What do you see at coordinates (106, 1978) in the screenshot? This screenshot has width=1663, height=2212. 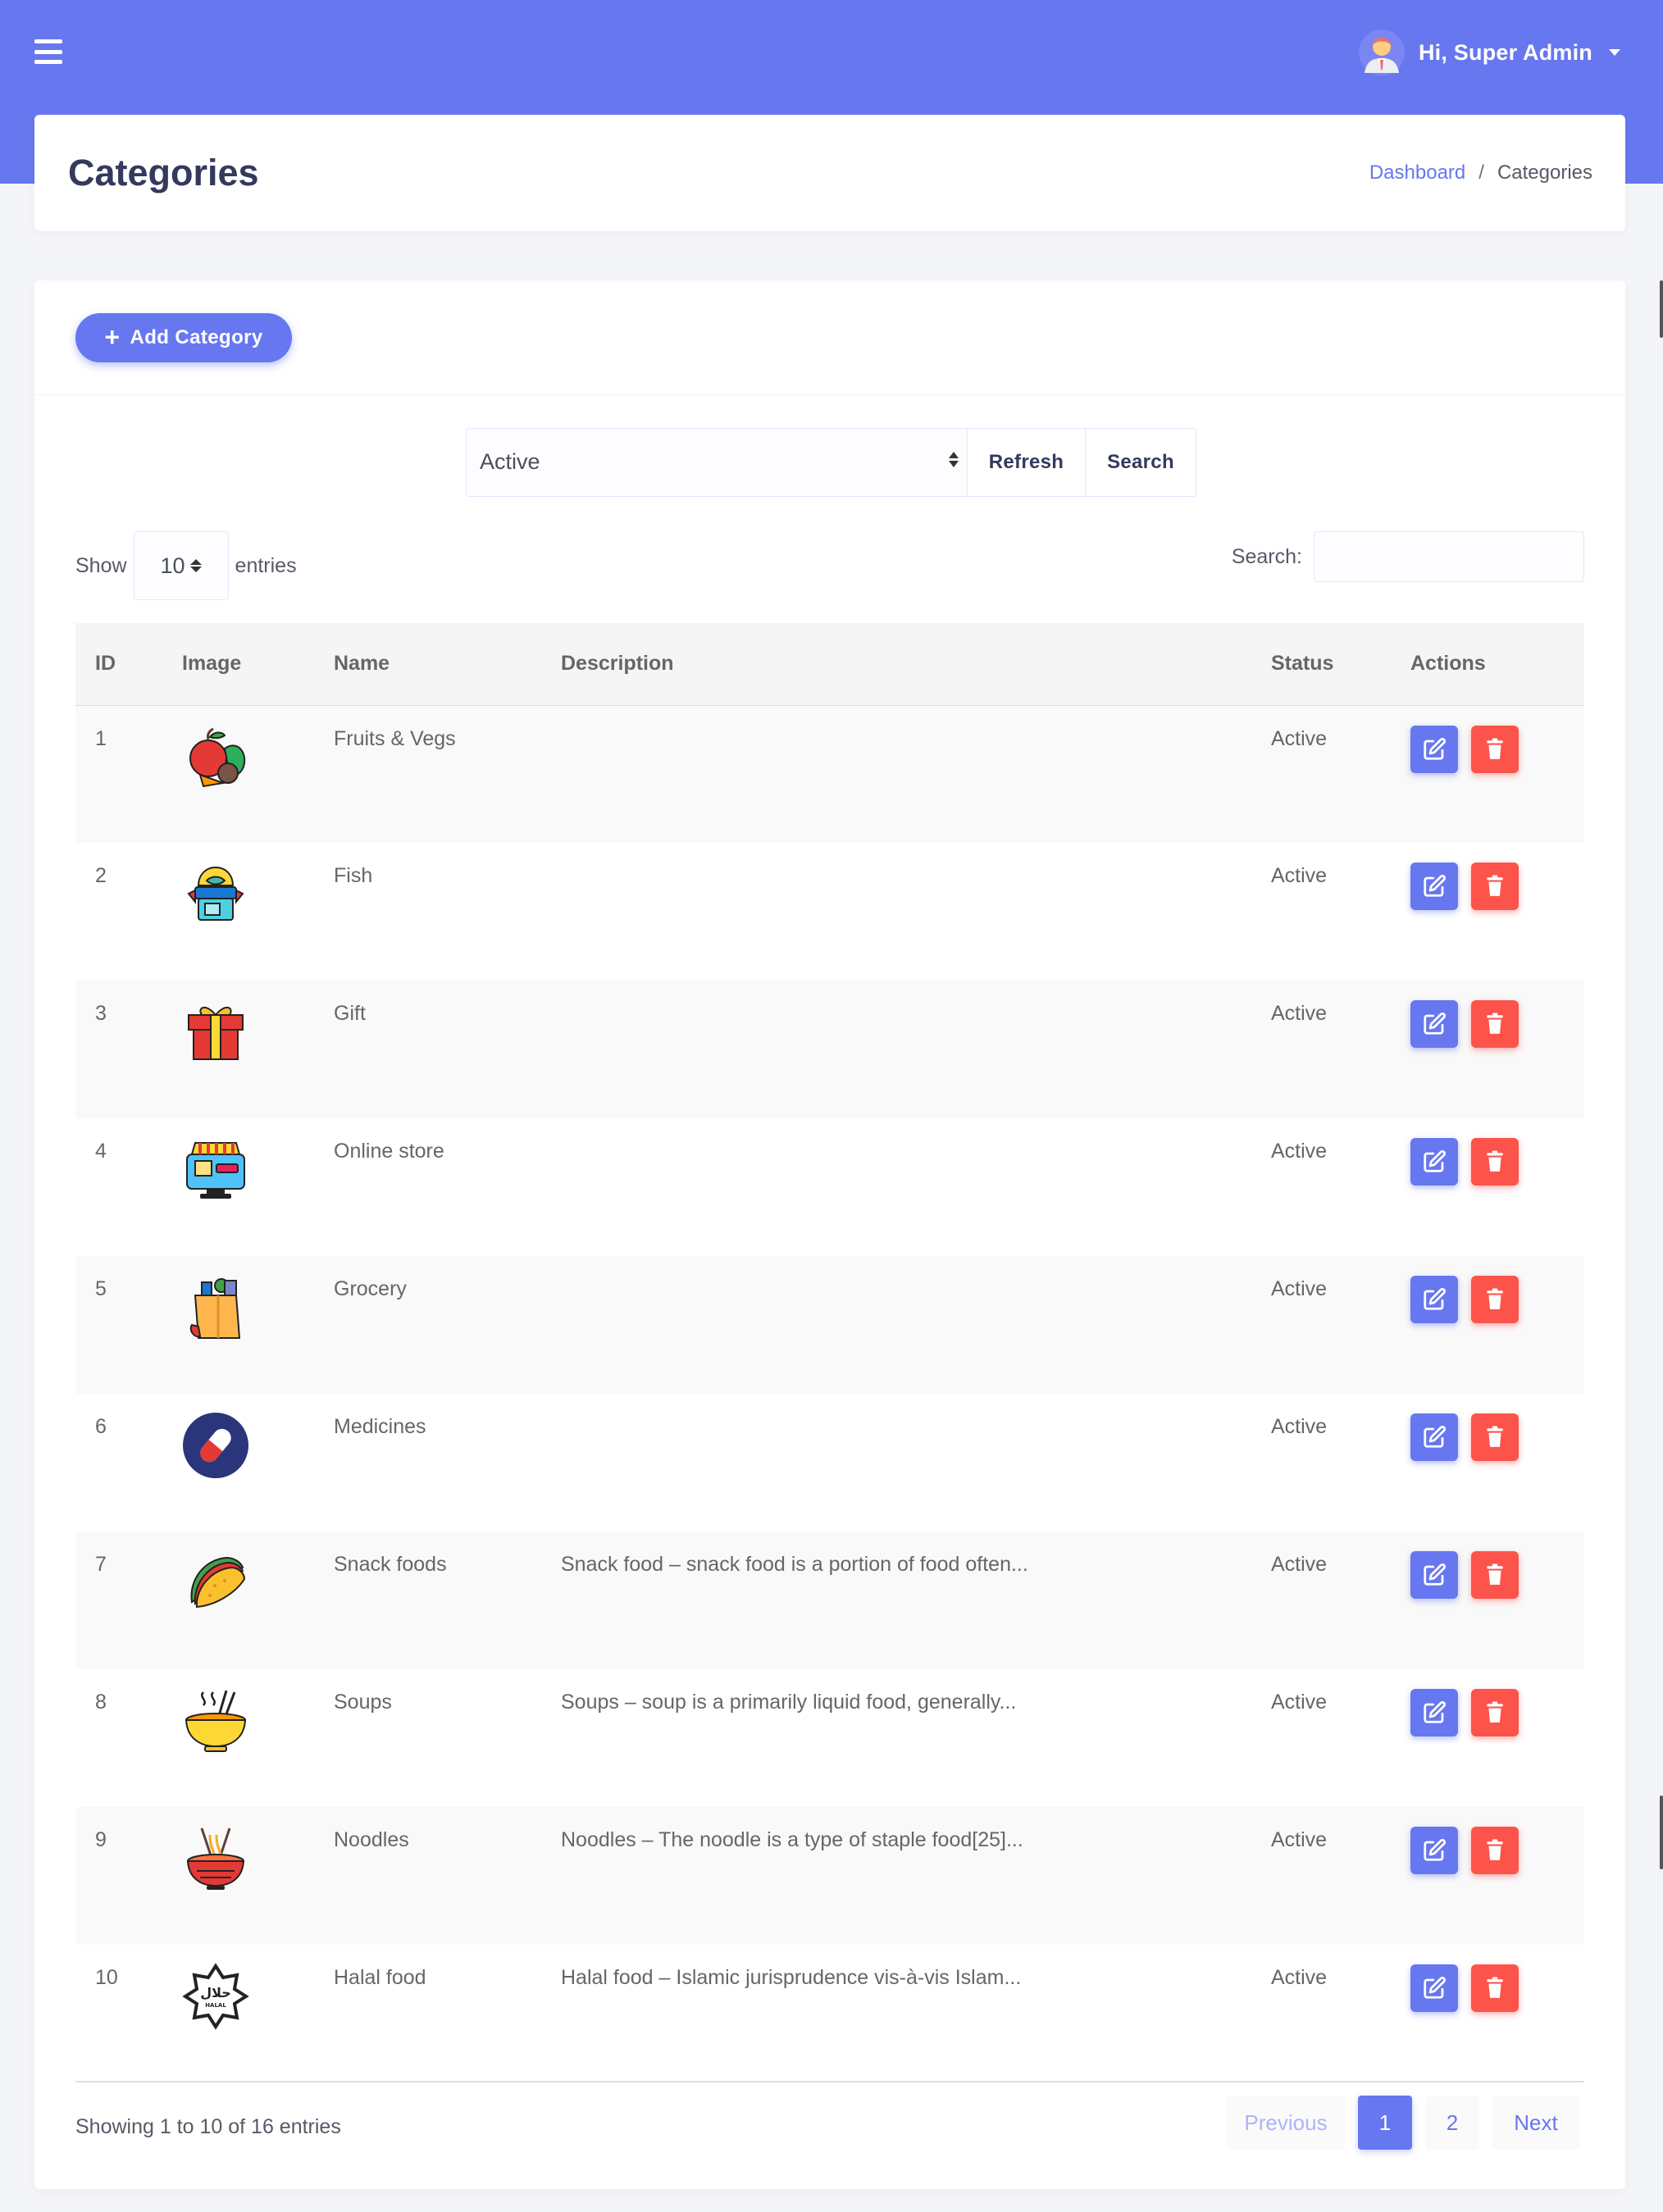 I see `cell-id: 10` at bounding box center [106, 1978].